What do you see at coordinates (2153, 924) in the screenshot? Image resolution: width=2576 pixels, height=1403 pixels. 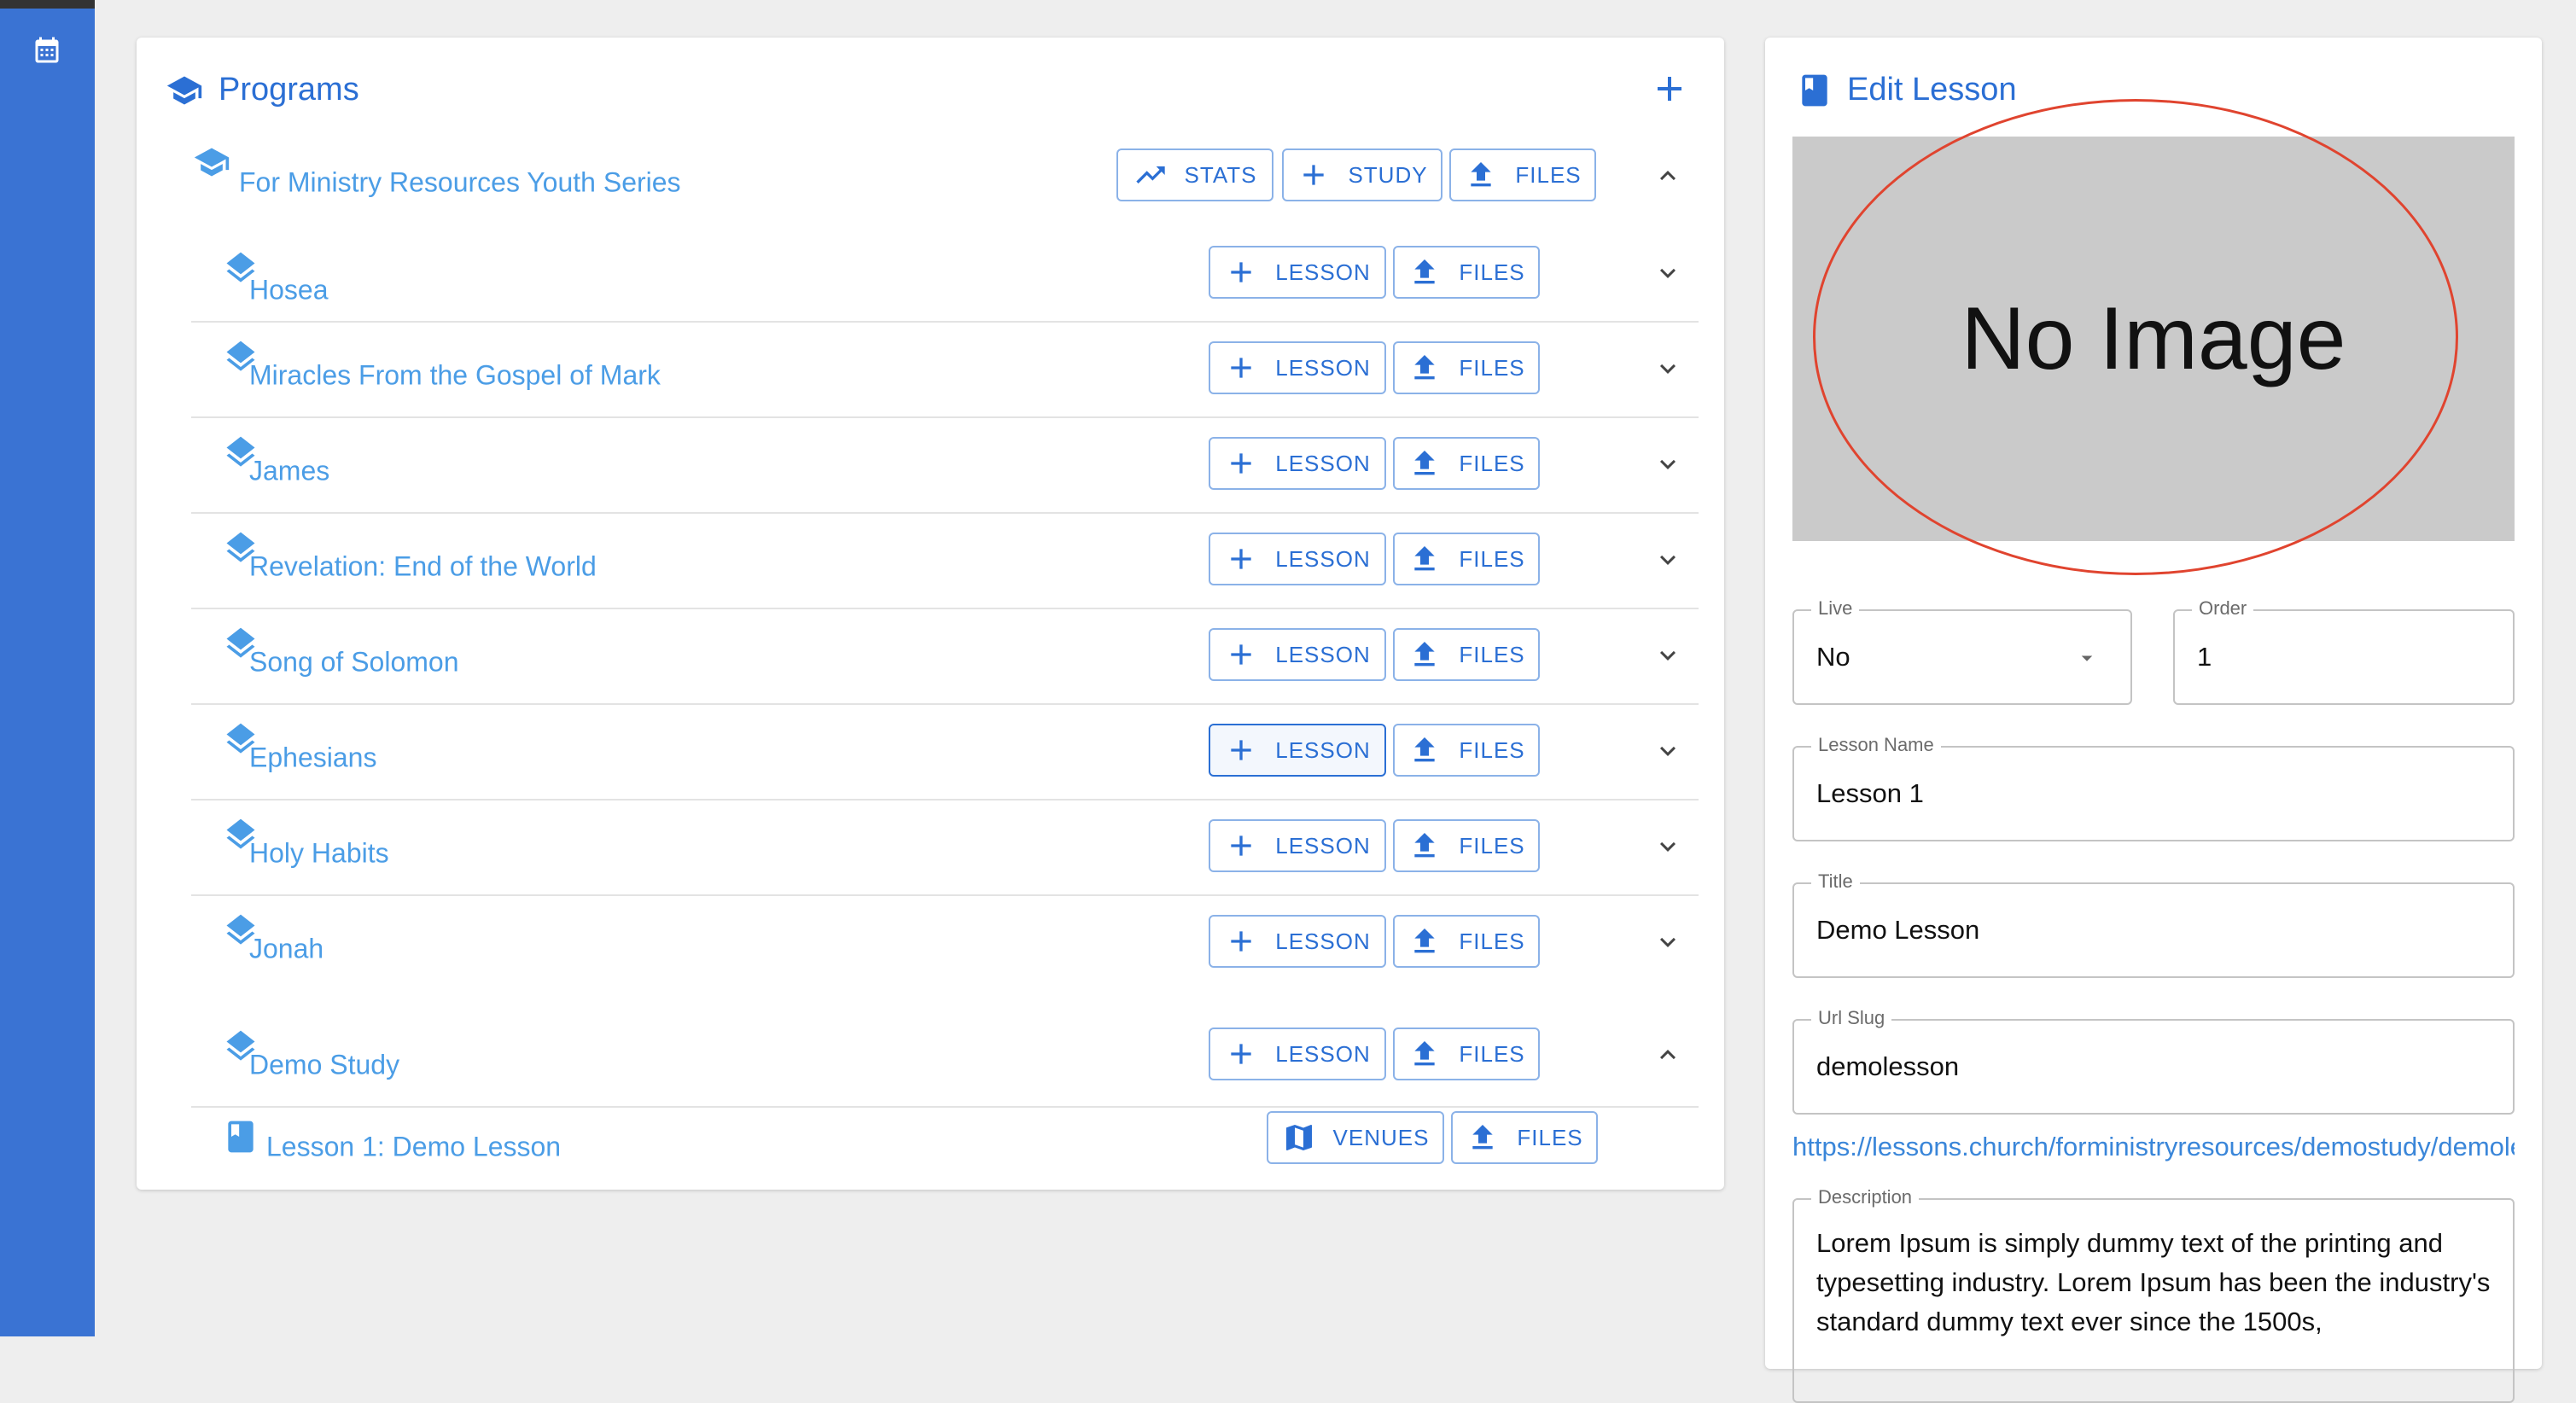 I see `title-field: Title Demo Lesson` at bounding box center [2153, 924].